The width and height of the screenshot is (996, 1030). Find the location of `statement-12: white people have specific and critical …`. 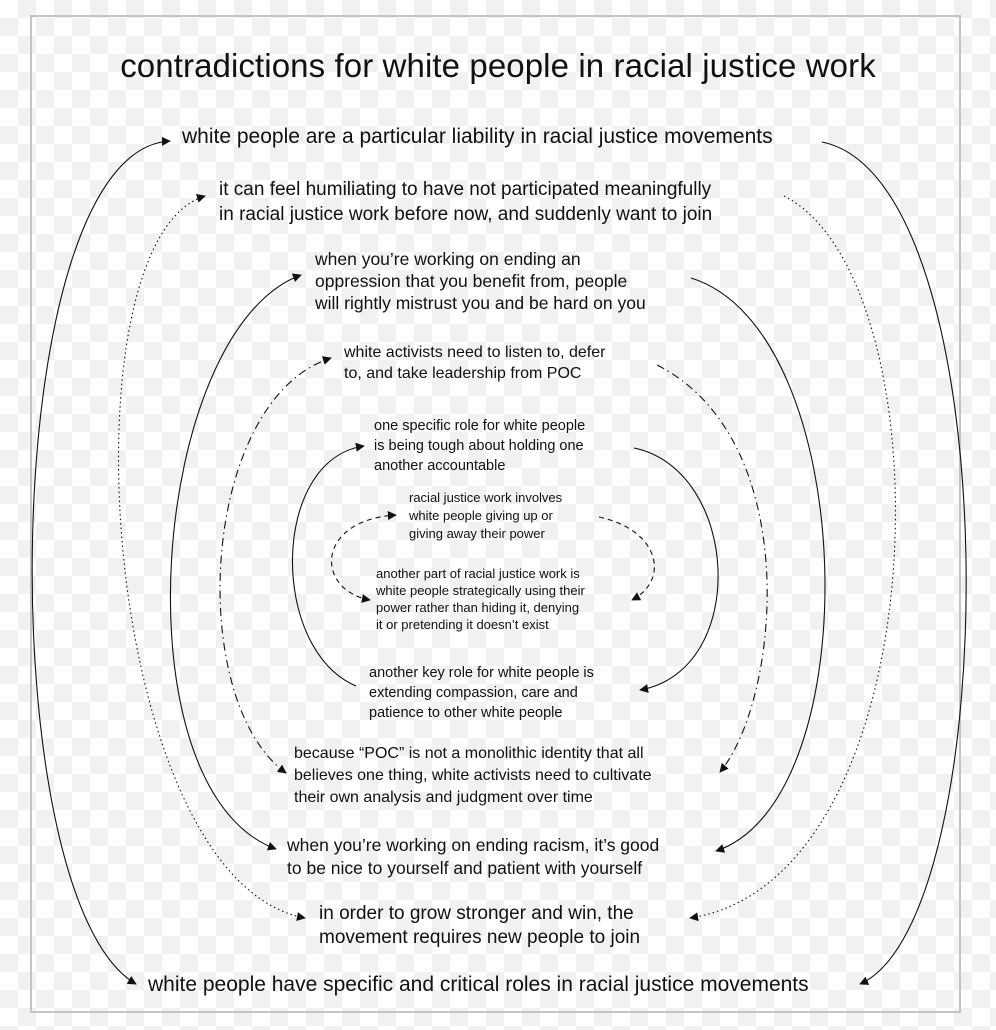

statement-12: white people have specific and critical … is located at coordinates (478, 984).